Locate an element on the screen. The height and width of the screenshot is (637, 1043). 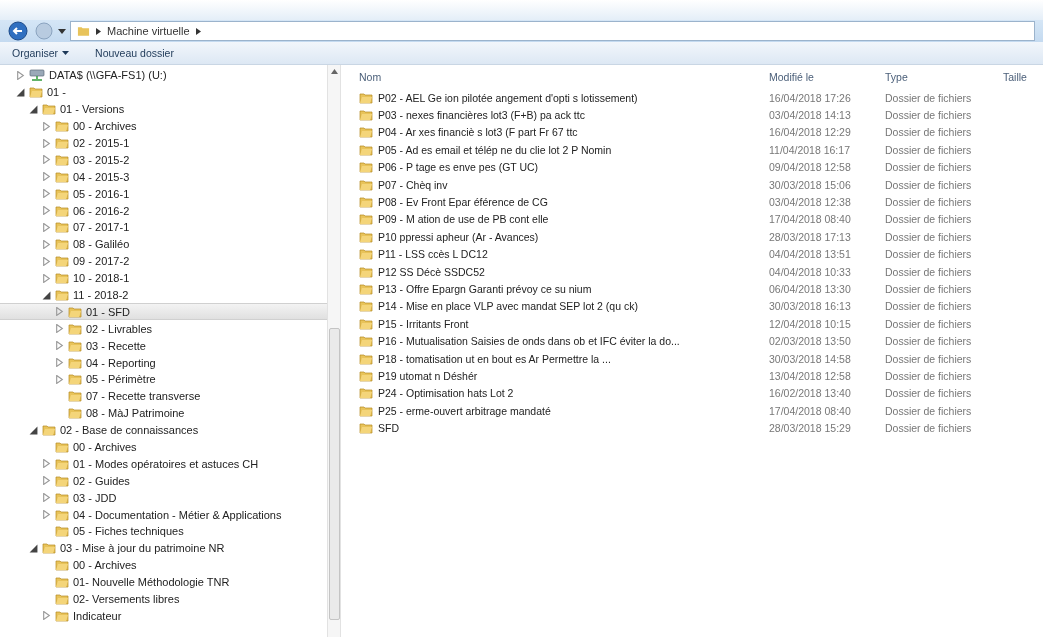
file-name: P10 ppressi apheur (Ar - Avances) is located at coordinates (564, 236).